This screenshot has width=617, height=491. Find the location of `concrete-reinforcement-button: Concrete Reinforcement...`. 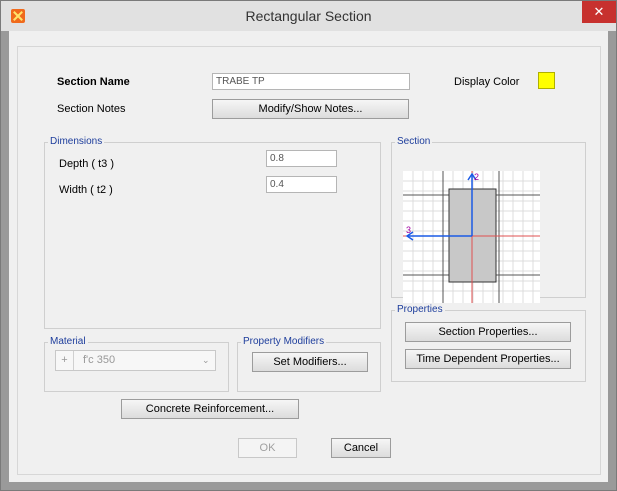

concrete-reinforcement-button: Concrete Reinforcement... is located at coordinates (210, 409).